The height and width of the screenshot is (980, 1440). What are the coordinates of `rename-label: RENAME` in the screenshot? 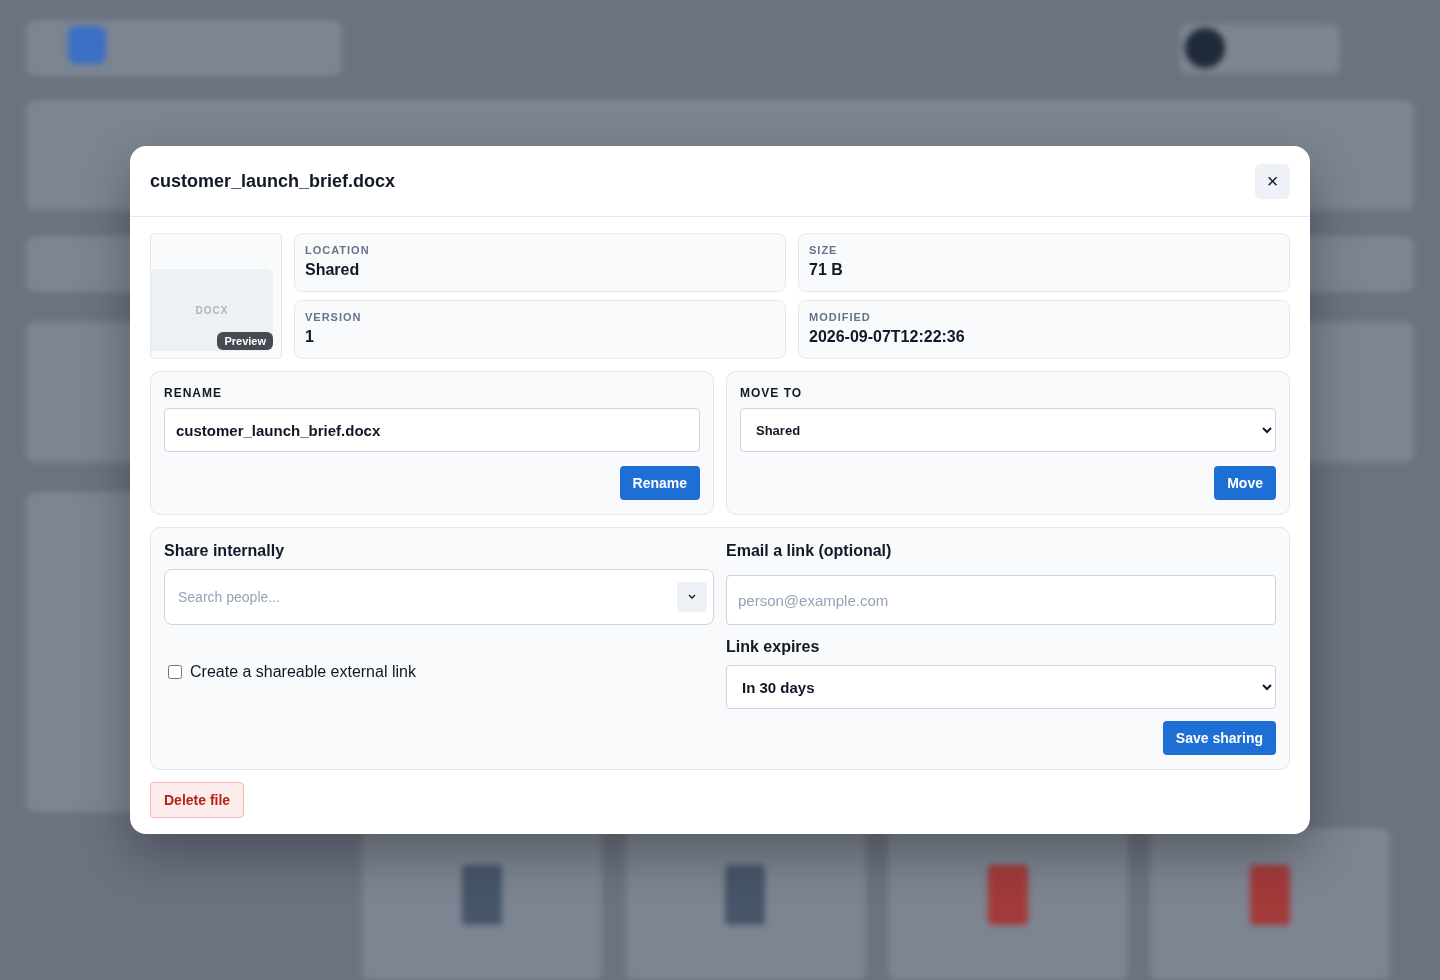 It's located at (193, 393).